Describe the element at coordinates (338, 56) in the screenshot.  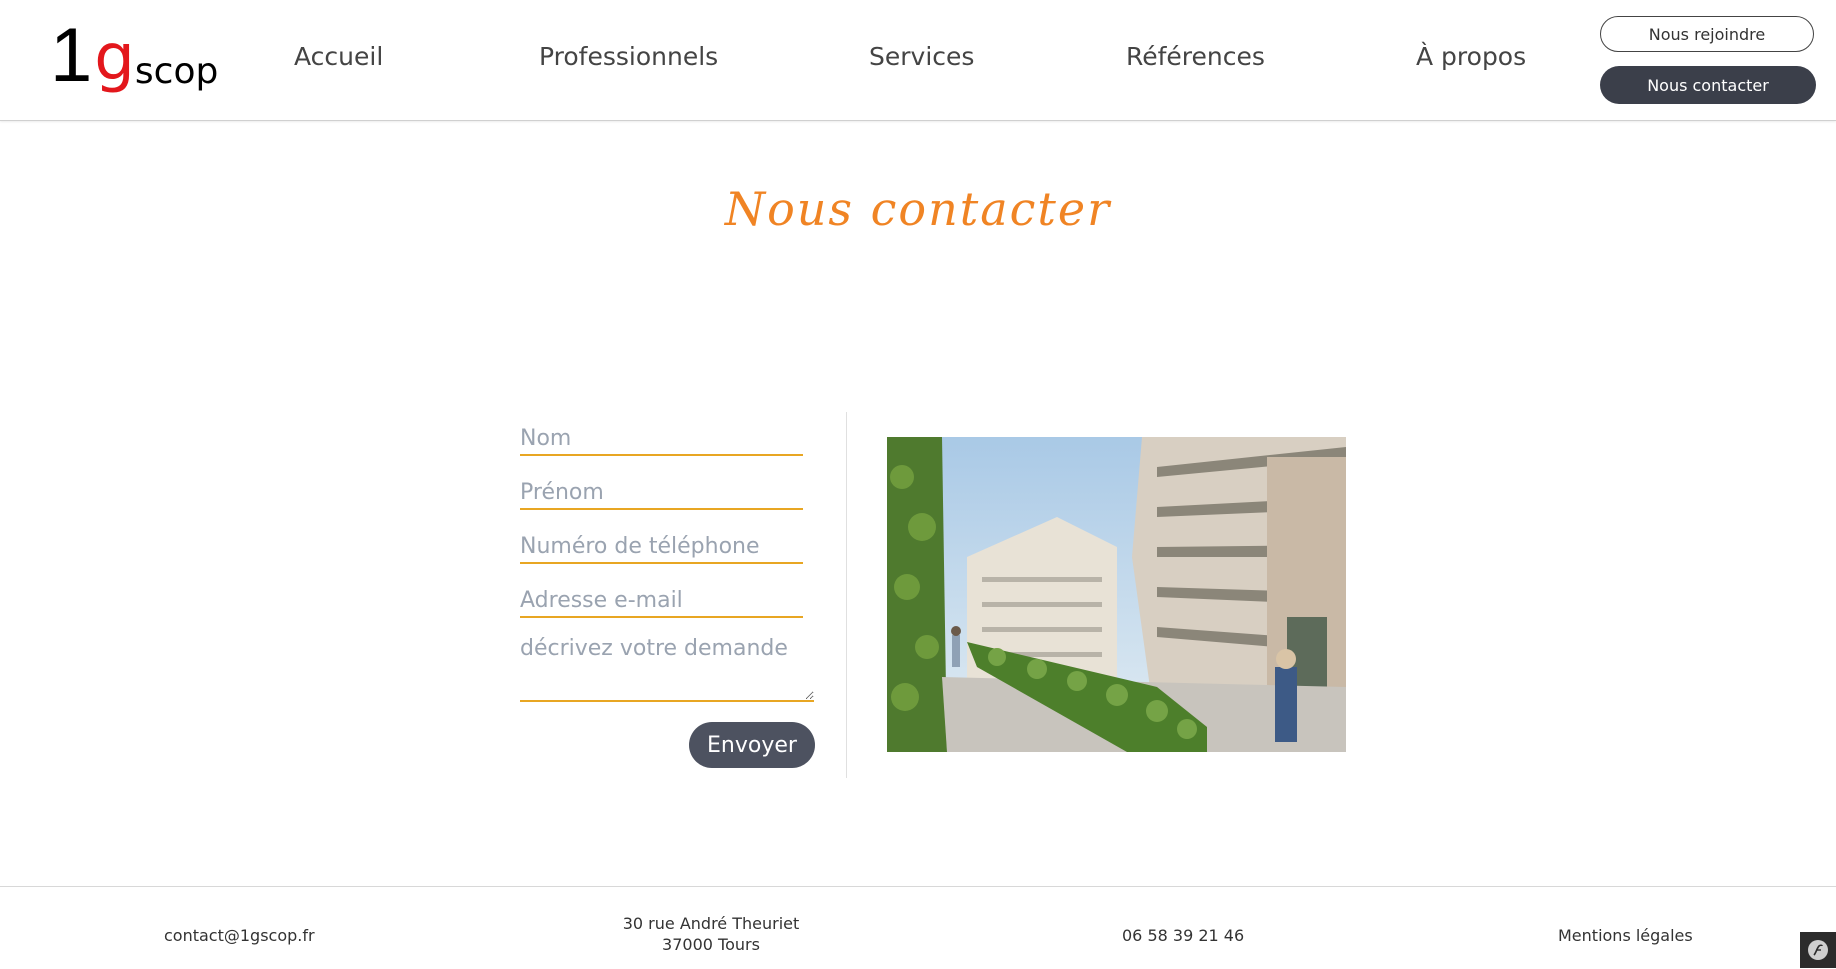
I see `nav-accueil: Accueil` at that location.